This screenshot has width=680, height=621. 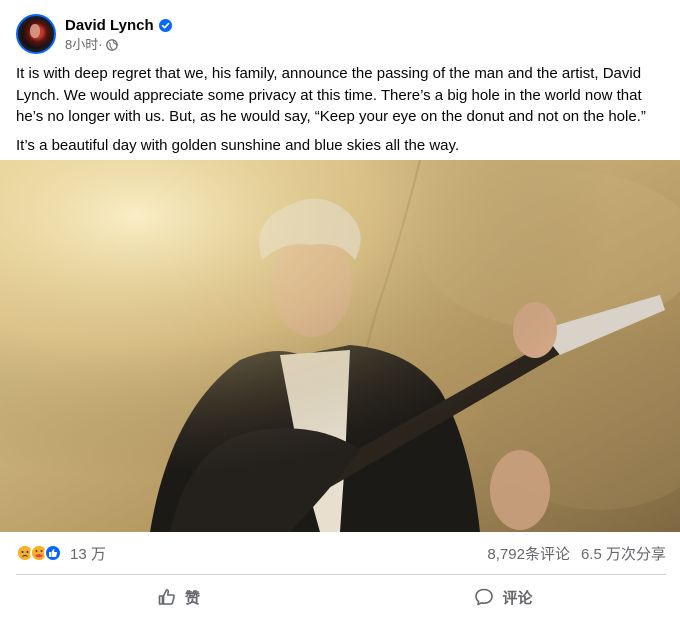 I want to click on stats-divider, so click(x=341, y=574).